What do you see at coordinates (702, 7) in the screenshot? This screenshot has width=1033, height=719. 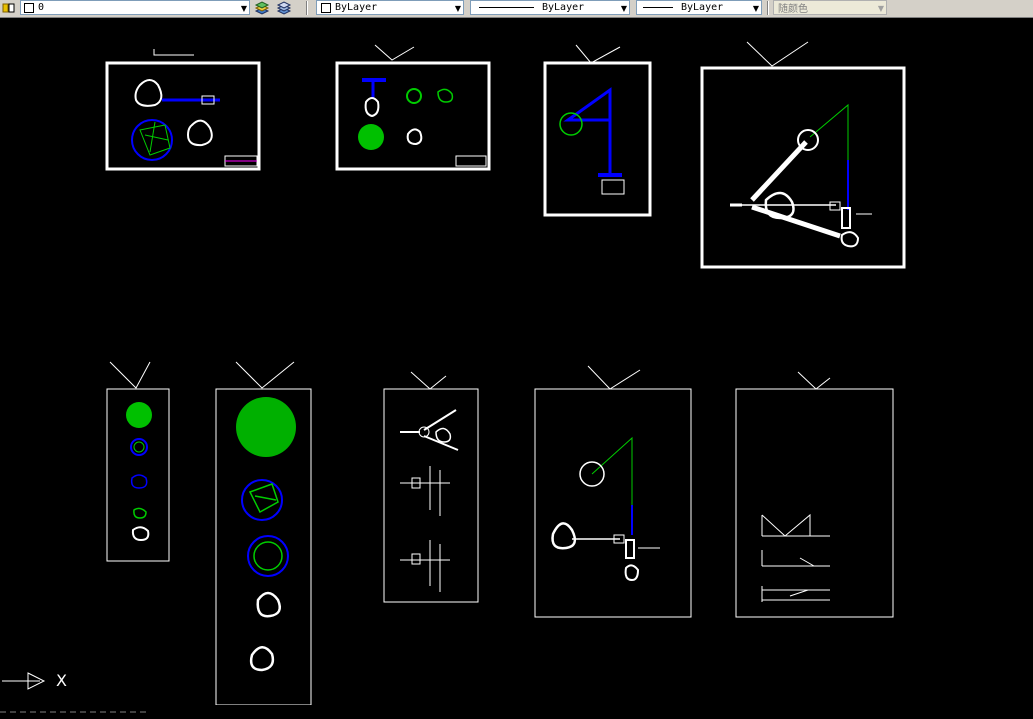 I see `lineweight-value: ByLayer` at bounding box center [702, 7].